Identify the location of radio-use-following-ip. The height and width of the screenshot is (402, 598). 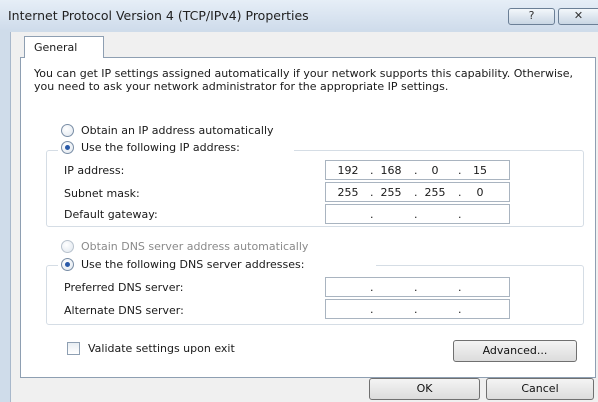
(67, 147).